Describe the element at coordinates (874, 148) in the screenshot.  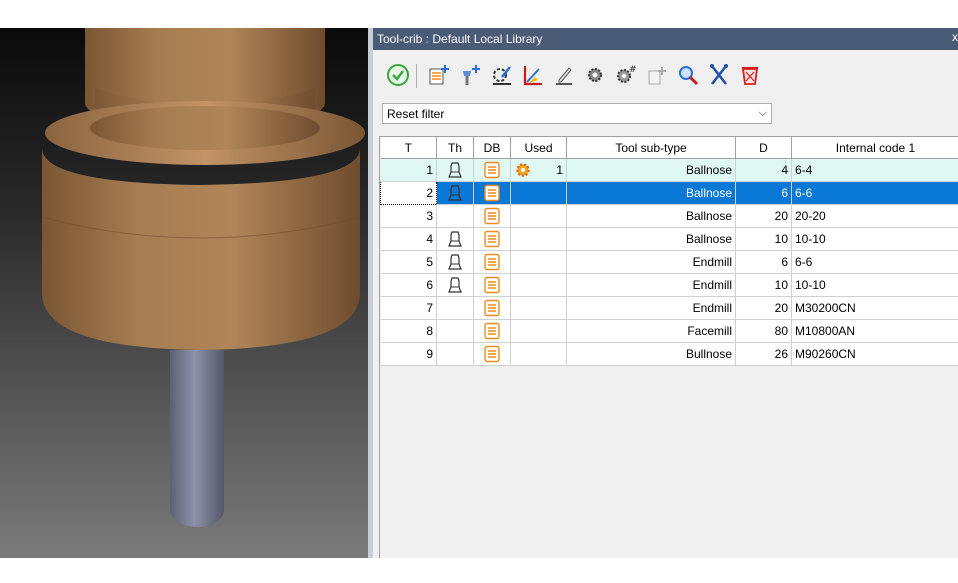
I see `column-header-code: Internal code 1` at that location.